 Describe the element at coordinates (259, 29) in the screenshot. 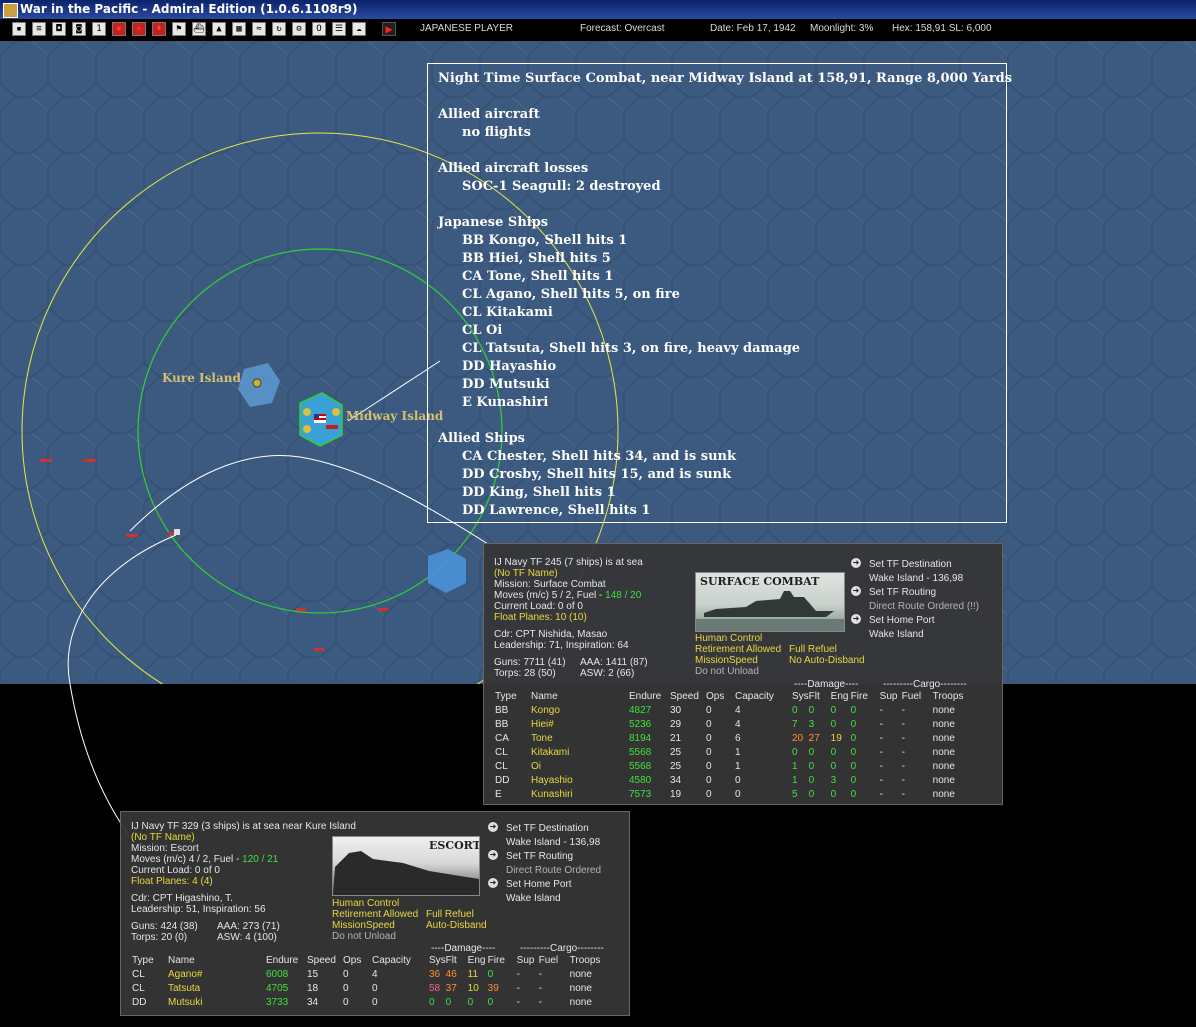

I see `fleet-icon: ≈` at that location.